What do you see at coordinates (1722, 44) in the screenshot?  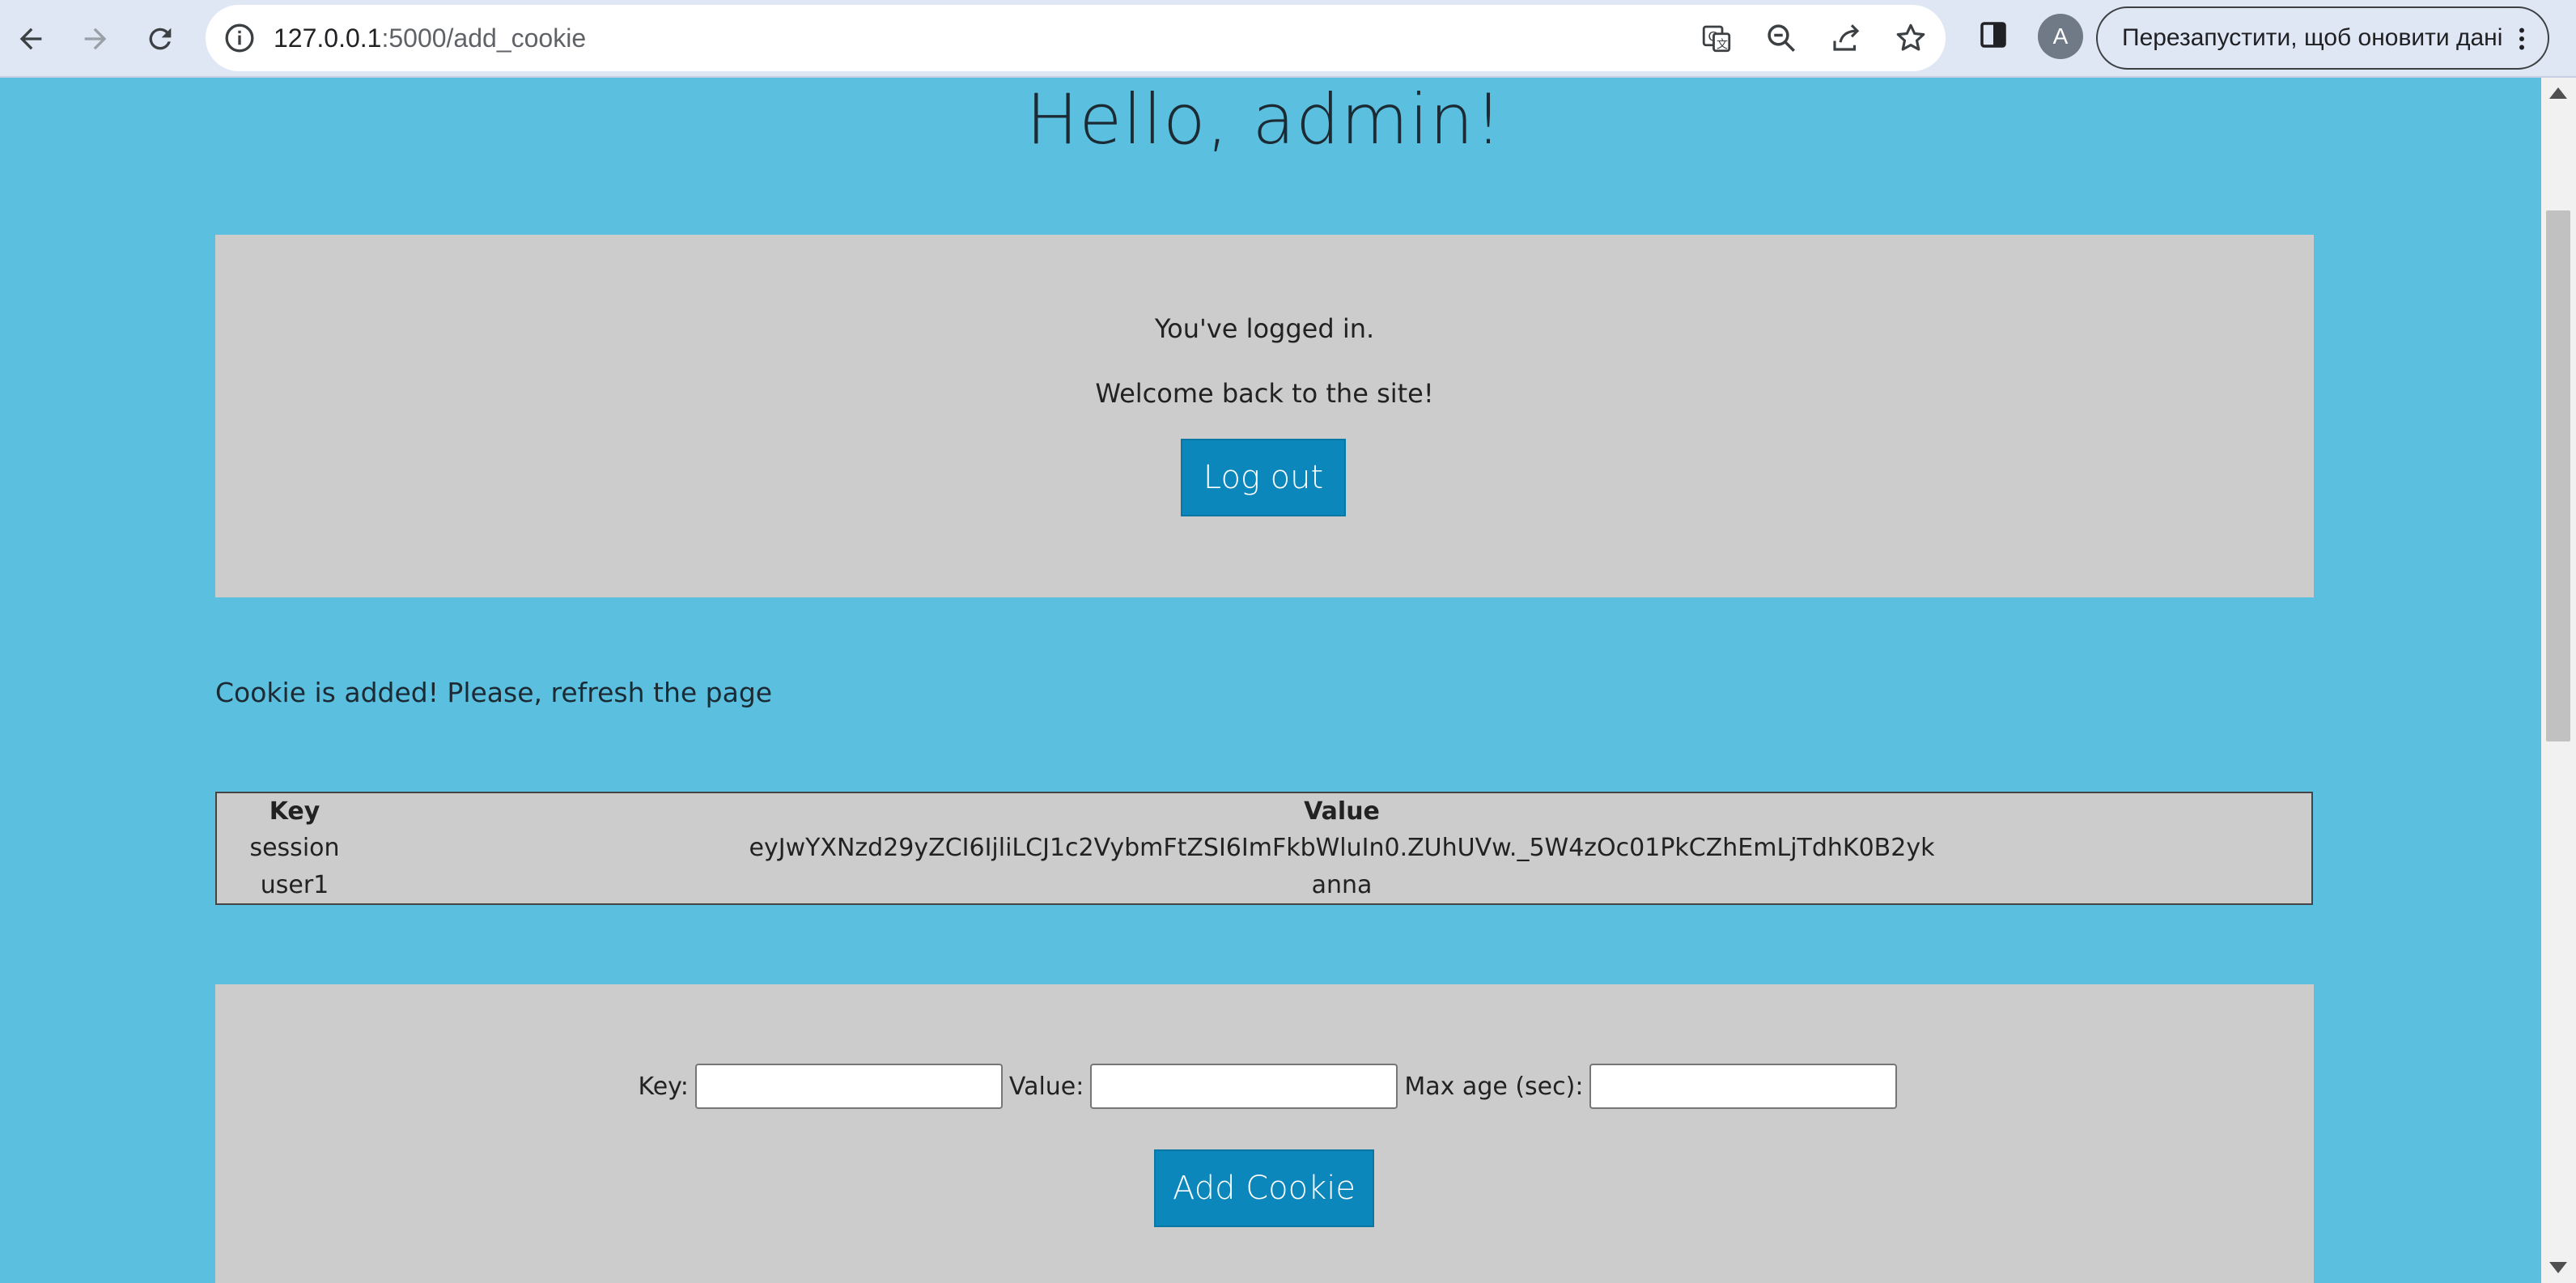 I see `svg-text: 文` at bounding box center [1722, 44].